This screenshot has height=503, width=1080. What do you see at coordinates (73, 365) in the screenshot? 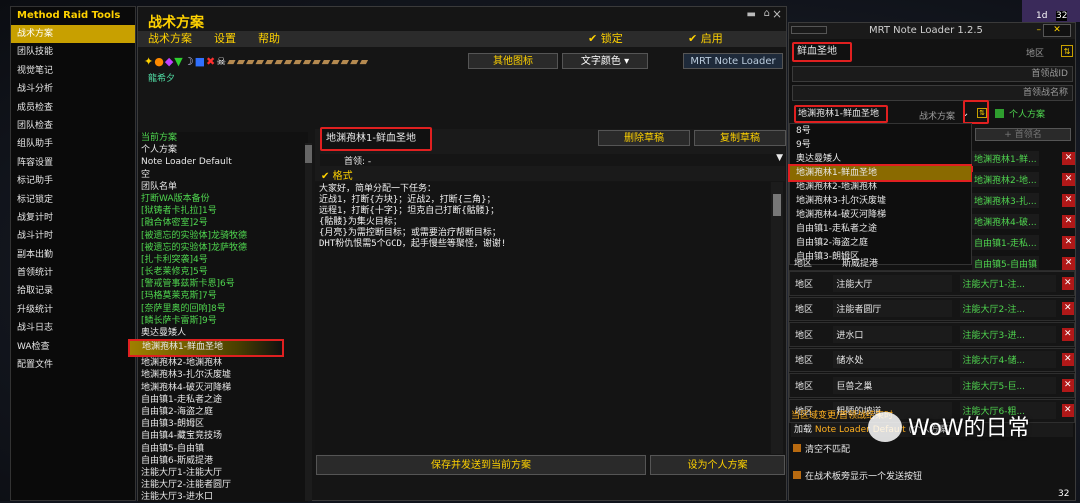
I see `sidebar-item: 配置文件` at bounding box center [73, 365].